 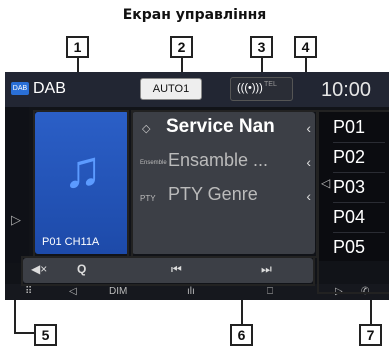 What do you see at coordinates (77, 47) in the screenshot?
I see `callout-1: 1` at bounding box center [77, 47].